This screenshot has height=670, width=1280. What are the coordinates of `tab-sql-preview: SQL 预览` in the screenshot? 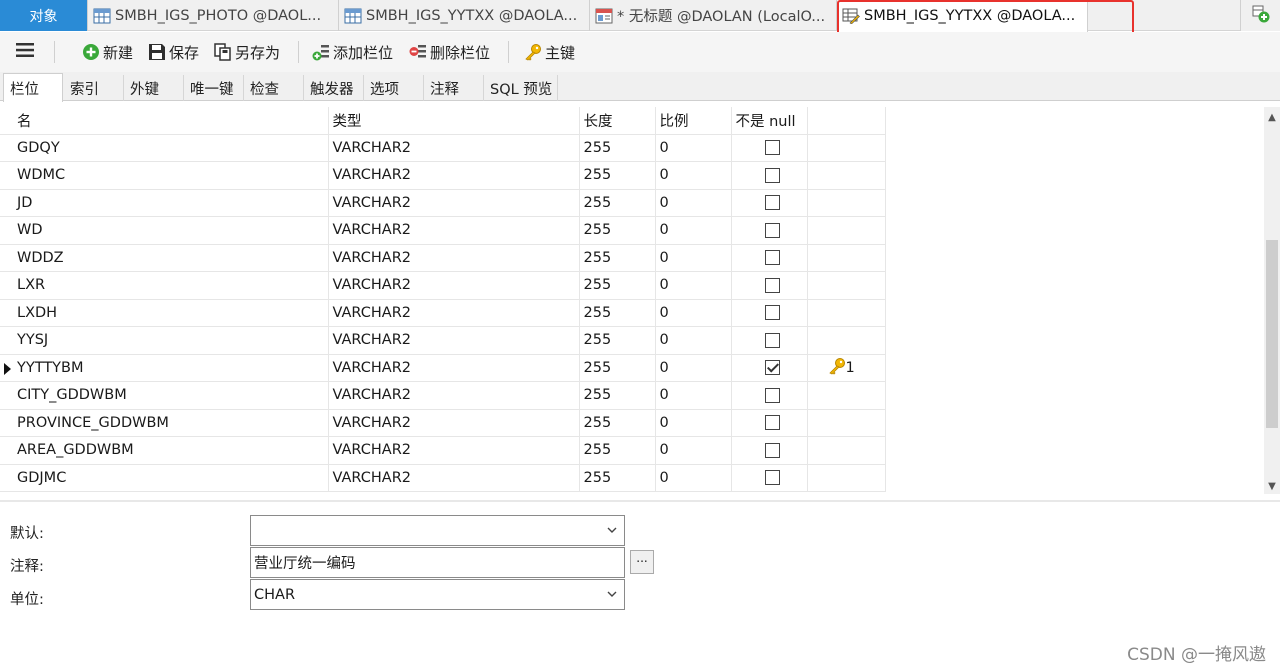 It's located at (521, 88).